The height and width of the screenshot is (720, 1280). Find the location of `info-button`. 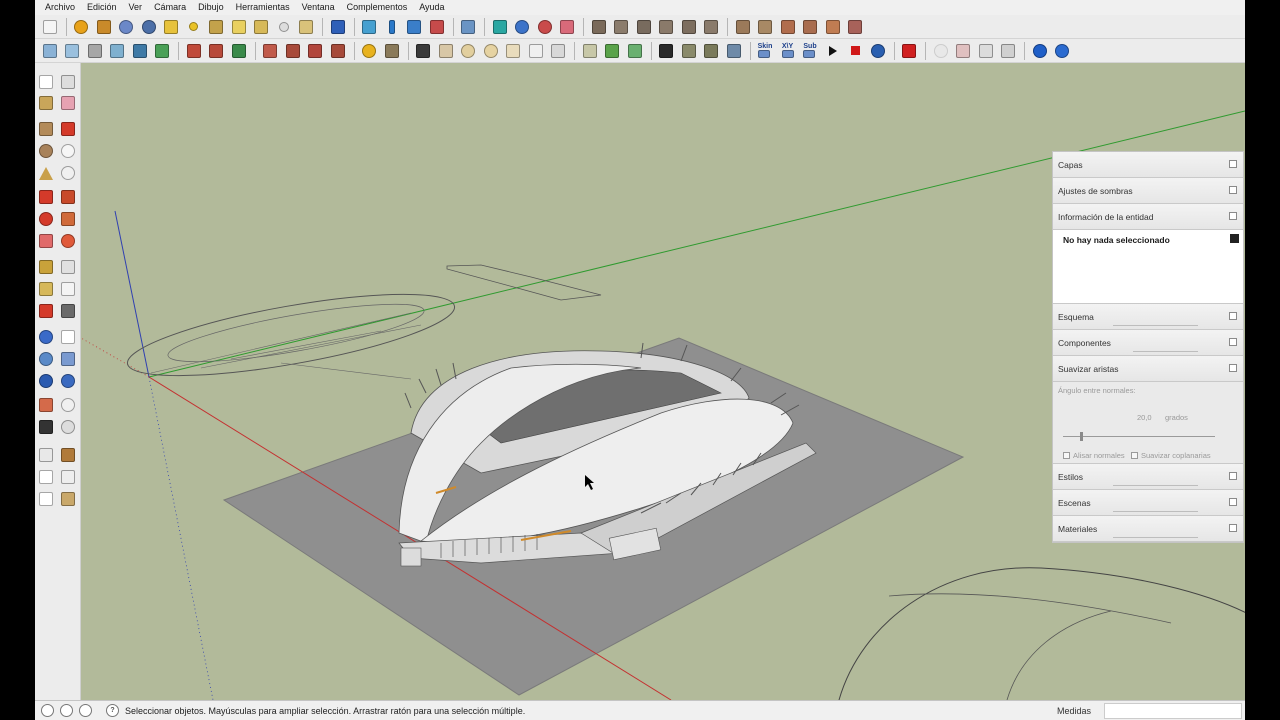

info-button is located at coordinates (1062, 51).